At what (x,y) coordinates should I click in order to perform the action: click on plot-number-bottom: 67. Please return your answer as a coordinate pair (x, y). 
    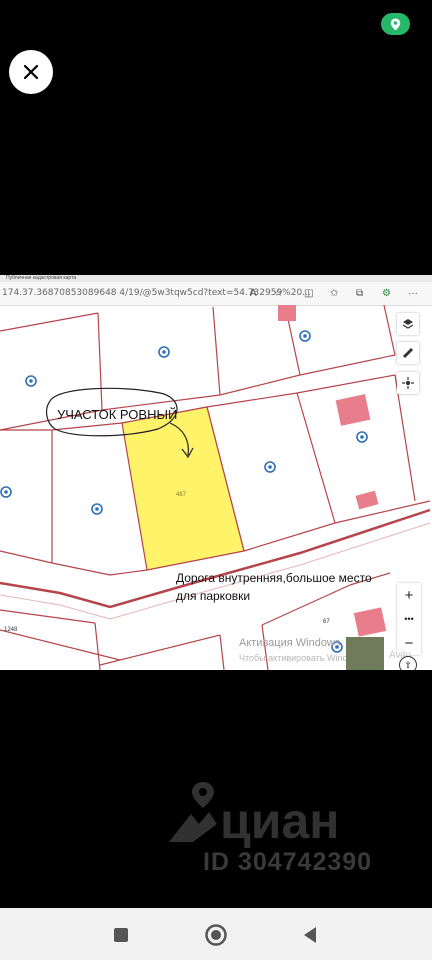
    Looking at the image, I should click on (326, 622).